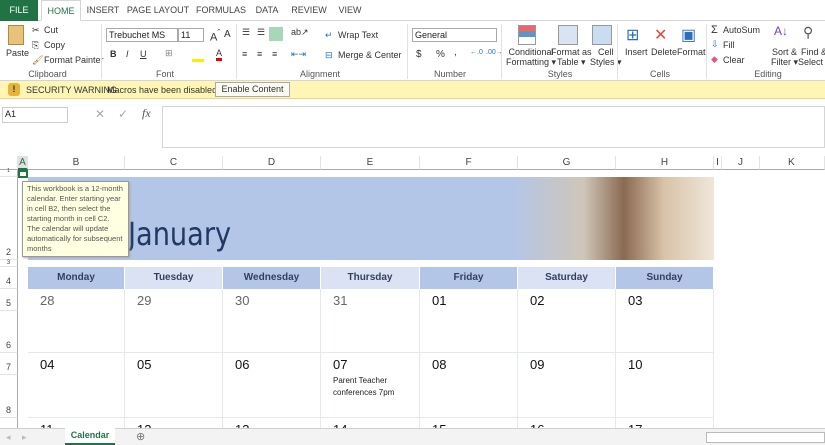  What do you see at coordinates (454, 35) in the screenshot?
I see `number-format-select: General` at bounding box center [454, 35].